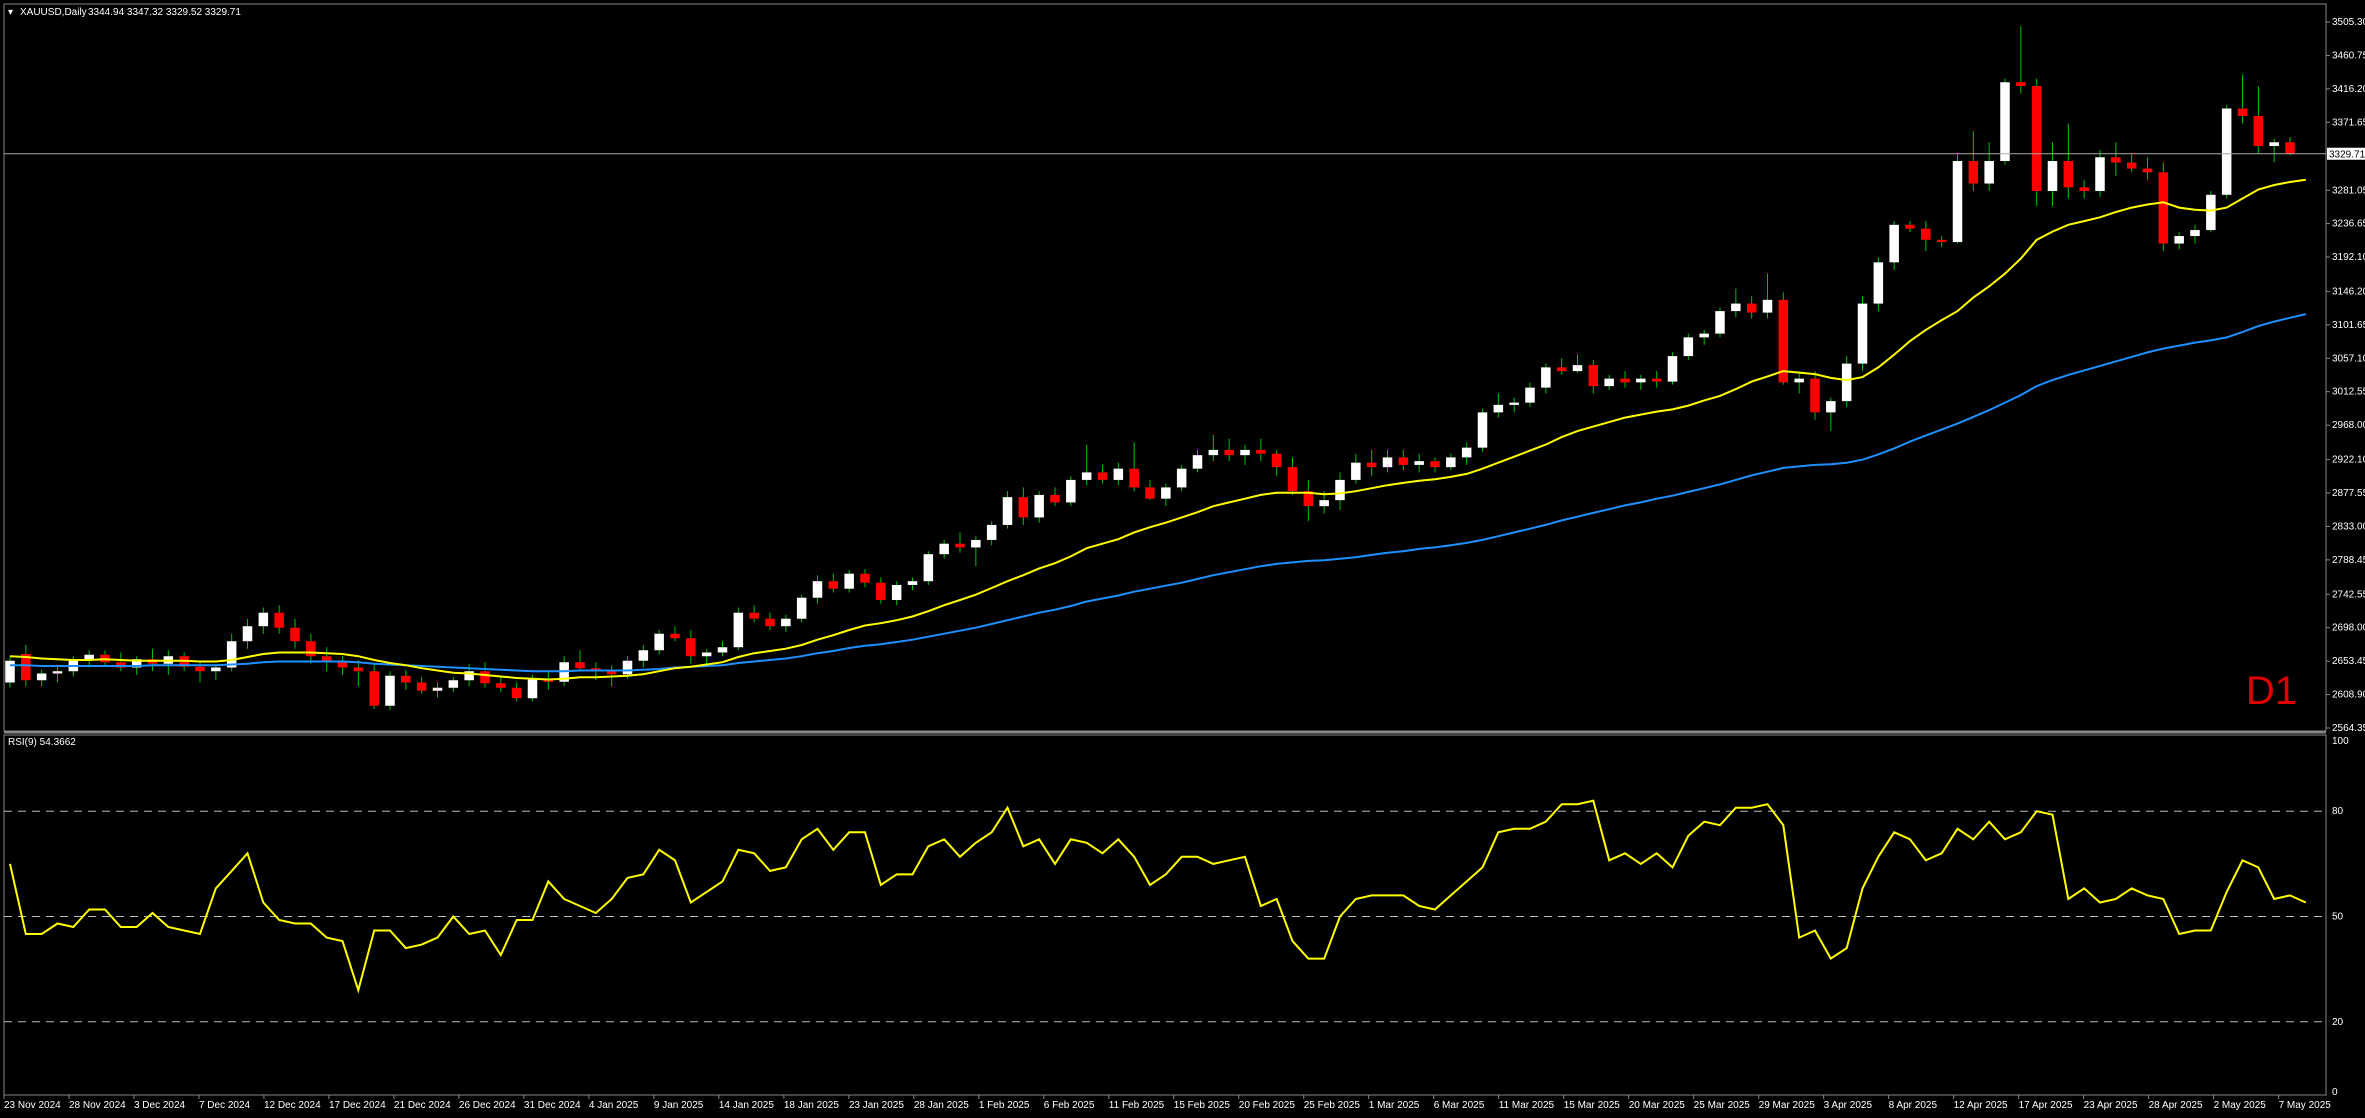 This screenshot has height=1118, width=2365. What do you see at coordinates (2335, 1092) in the screenshot?
I see `rsi-tick-label: 0` at bounding box center [2335, 1092].